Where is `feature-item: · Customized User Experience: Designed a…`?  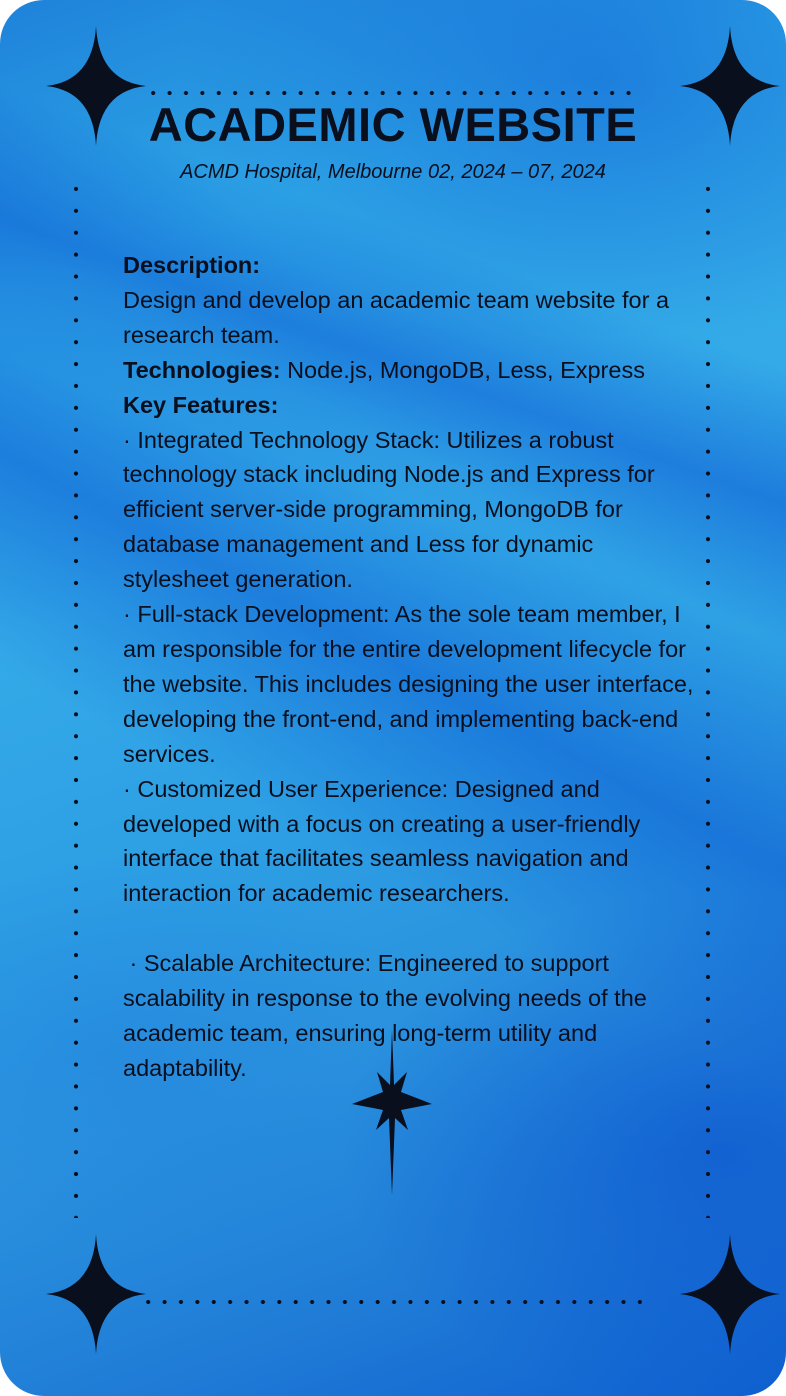
feature-item: · Customized User Experience: Designed a… is located at coordinates (382, 841).